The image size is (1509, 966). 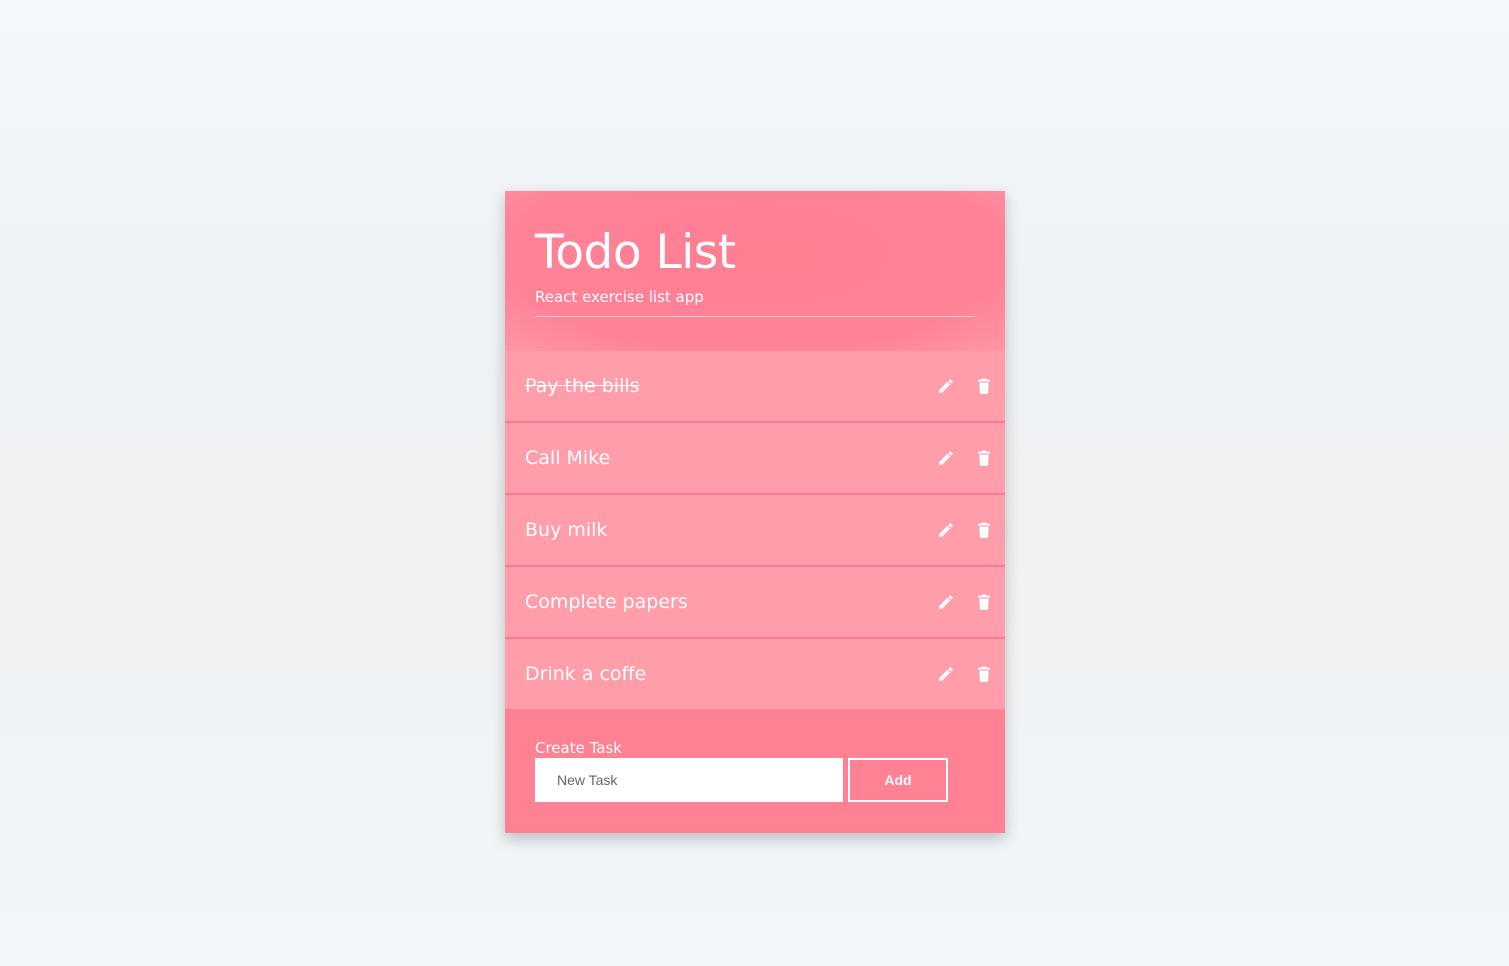 I want to click on page-title: Todo List, so click(x=635, y=252).